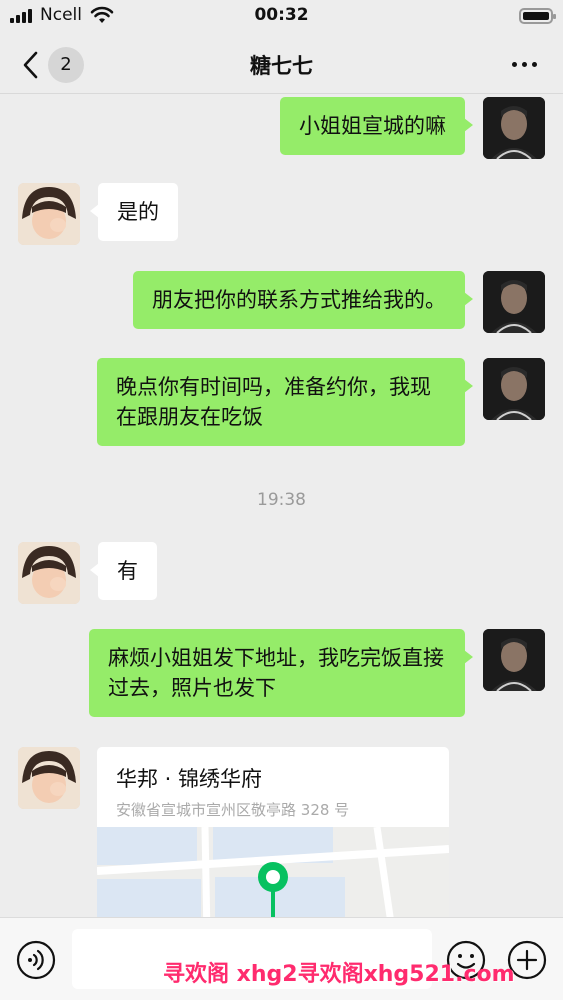 This screenshot has width=563, height=1000. I want to click on incoming-message: 是的, so click(134, 212).